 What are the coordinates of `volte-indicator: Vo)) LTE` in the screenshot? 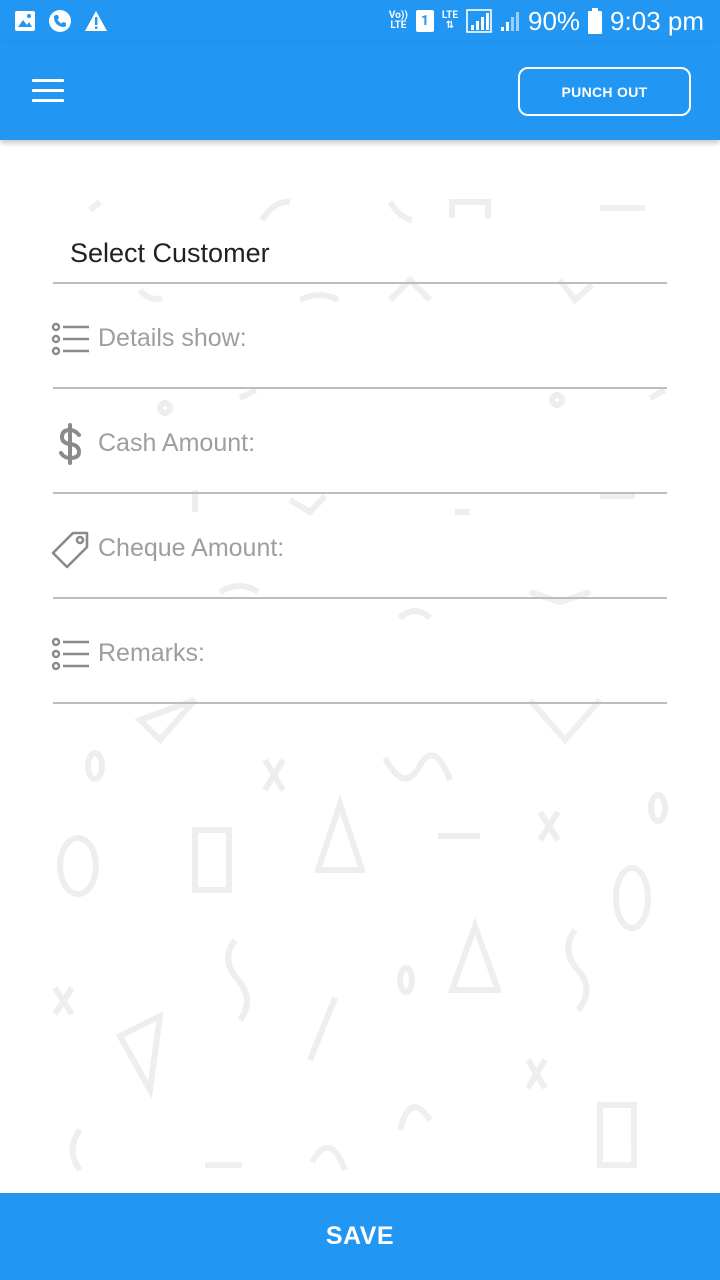 It's located at (398, 21).